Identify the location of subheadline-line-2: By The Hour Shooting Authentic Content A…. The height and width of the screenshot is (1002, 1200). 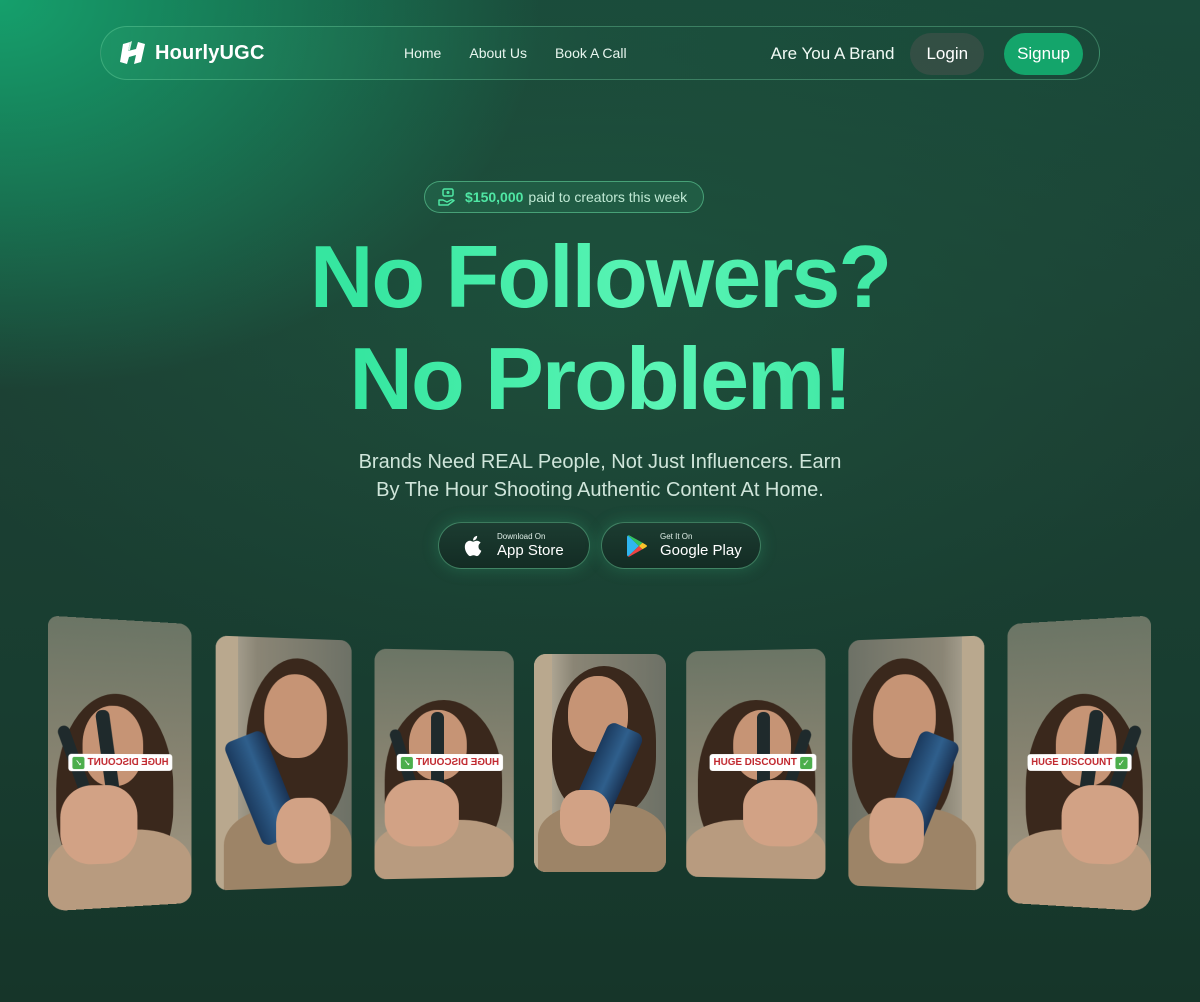
(600, 490).